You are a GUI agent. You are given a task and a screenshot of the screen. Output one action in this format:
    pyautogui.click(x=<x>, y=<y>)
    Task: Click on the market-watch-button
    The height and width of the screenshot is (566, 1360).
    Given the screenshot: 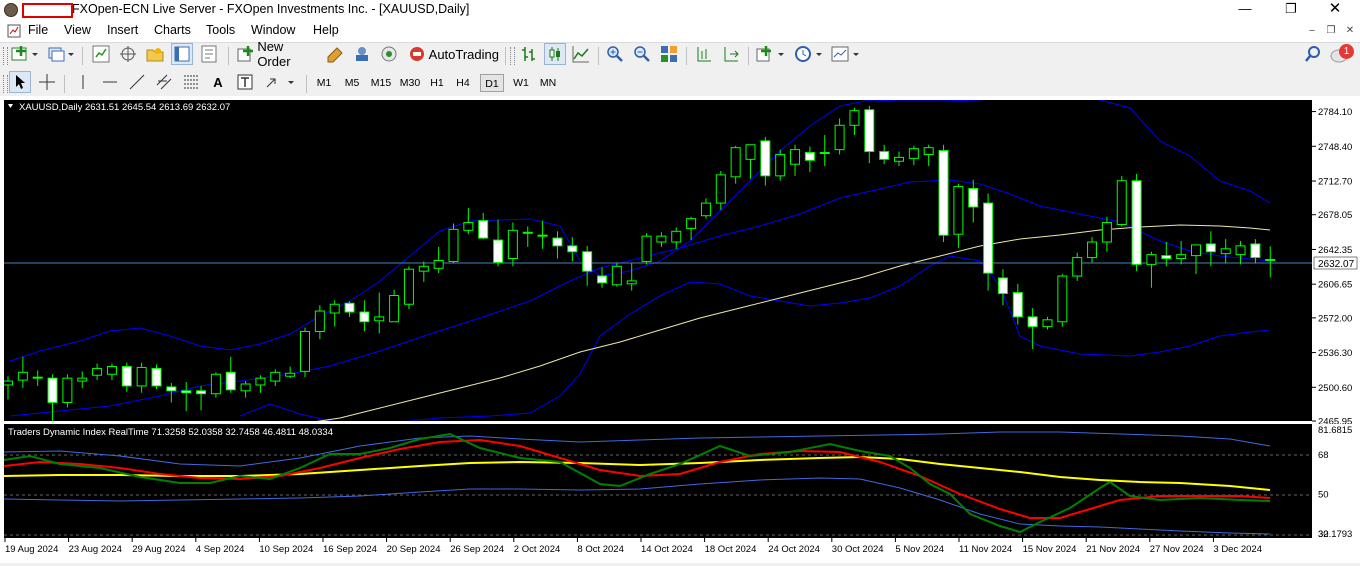 What is the action you would take?
    pyautogui.click(x=101, y=54)
    